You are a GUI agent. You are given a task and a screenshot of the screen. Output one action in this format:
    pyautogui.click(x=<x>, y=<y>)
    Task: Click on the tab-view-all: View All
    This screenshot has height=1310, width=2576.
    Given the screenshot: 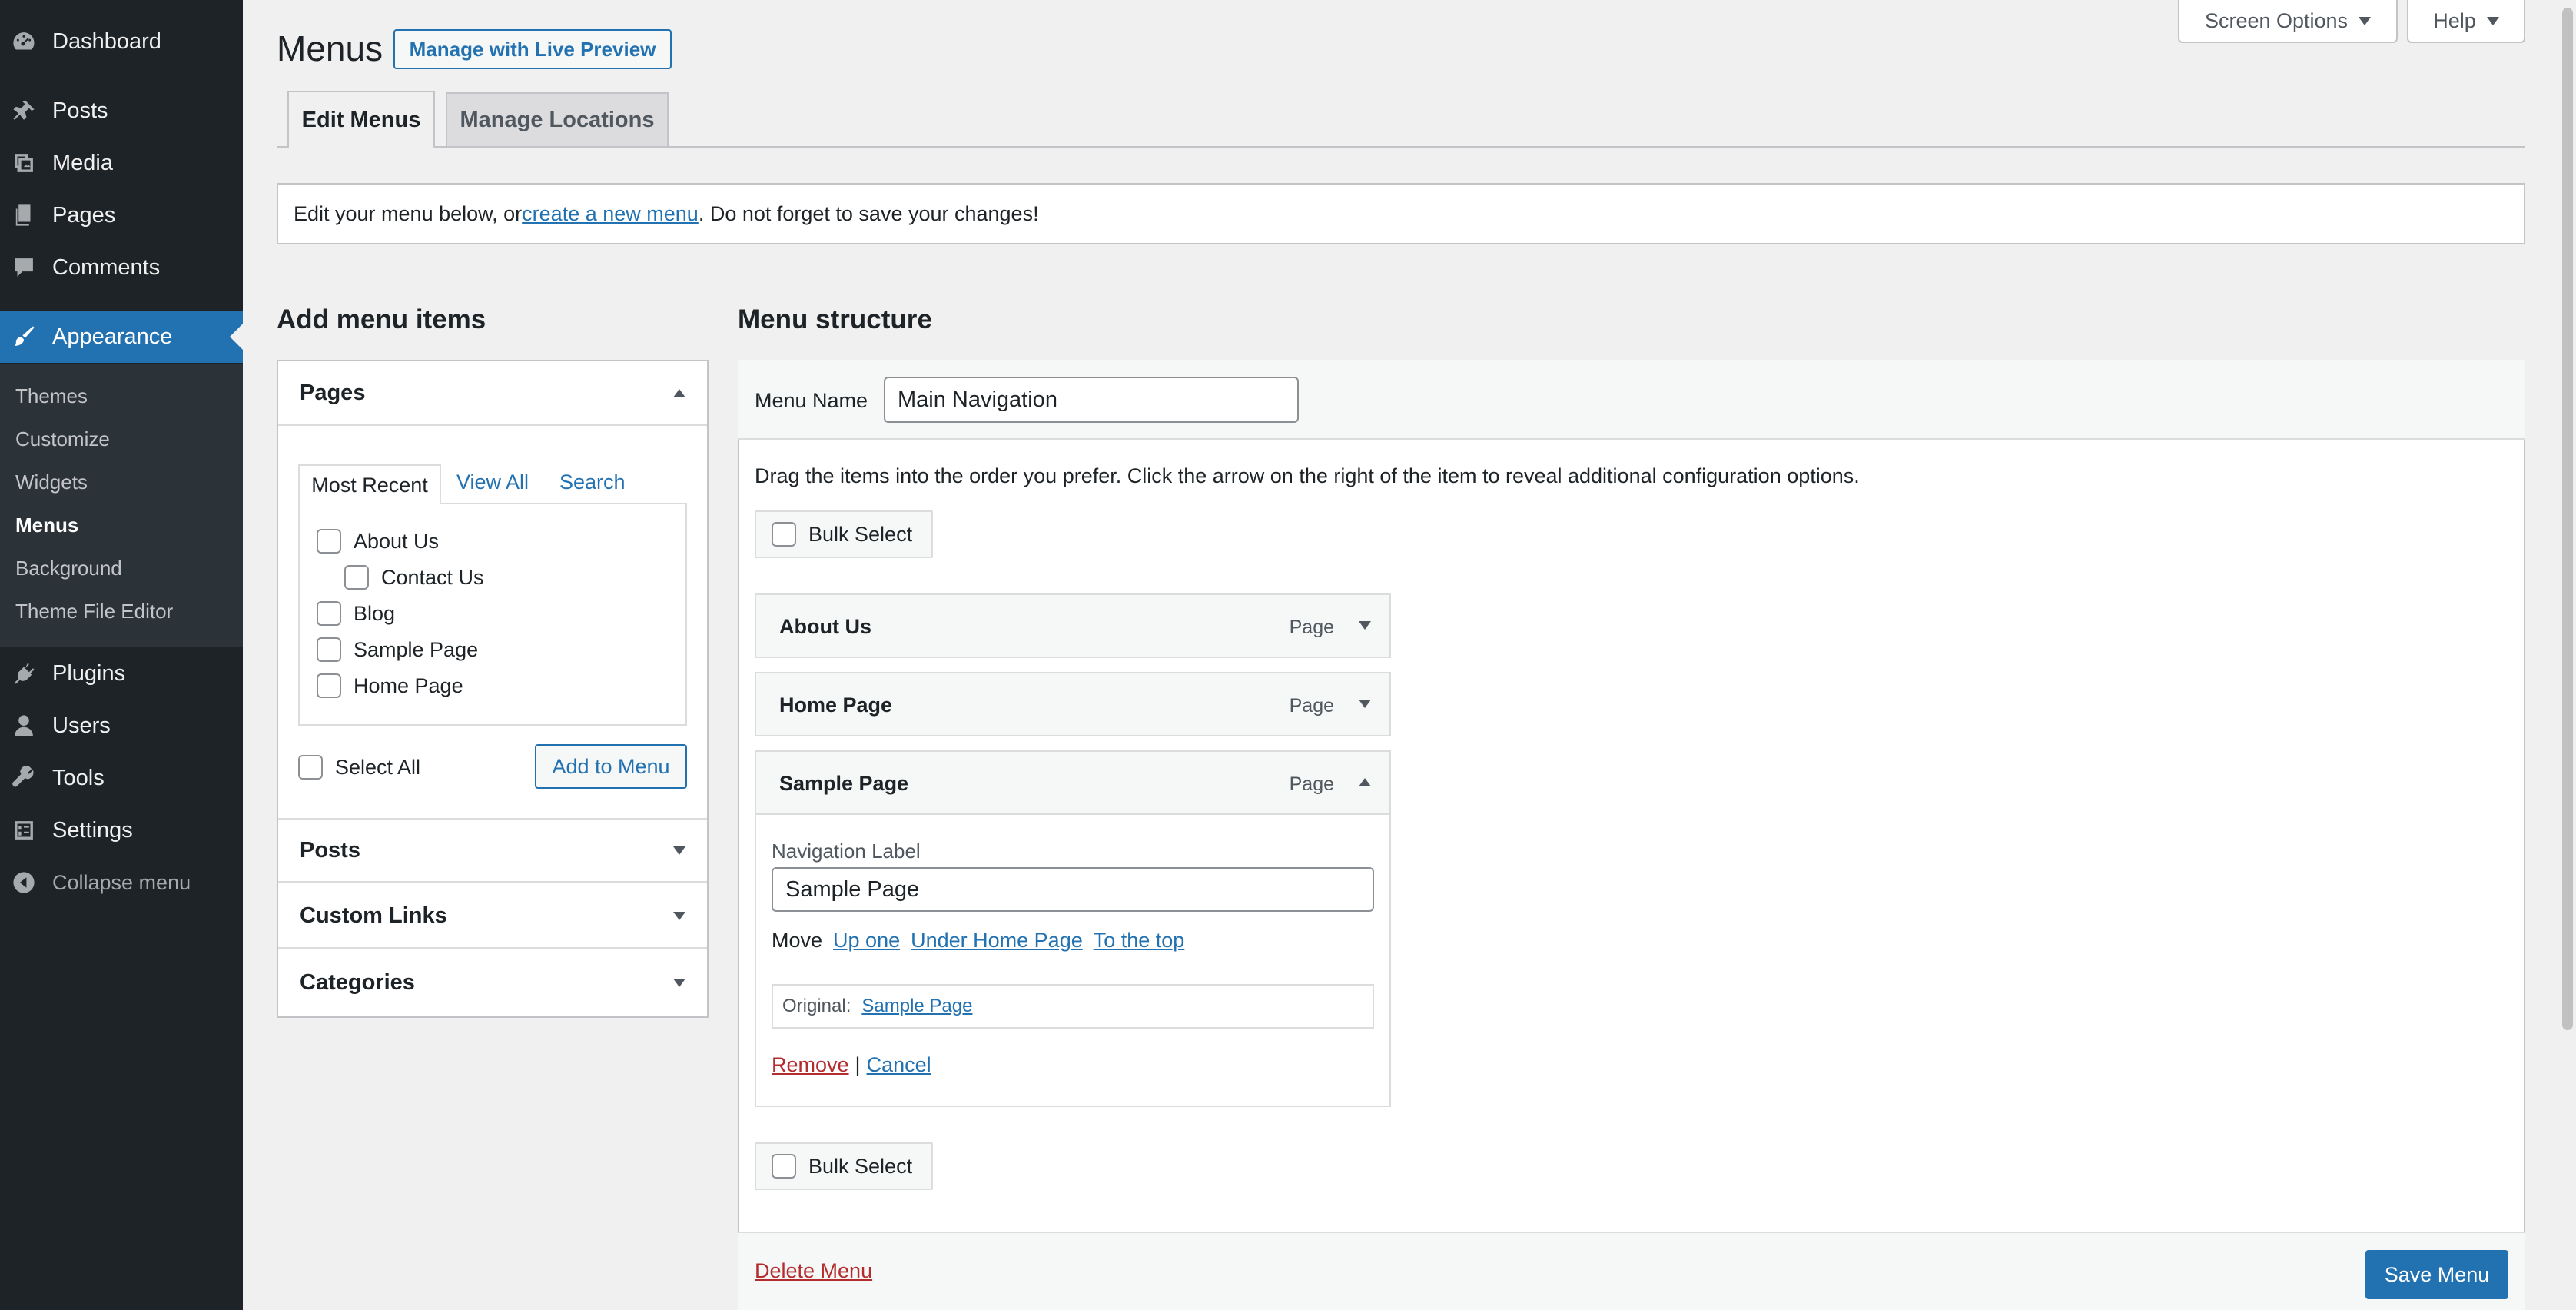 What is the action you would take?
    pyautogui.click(x=492, y=482)
    